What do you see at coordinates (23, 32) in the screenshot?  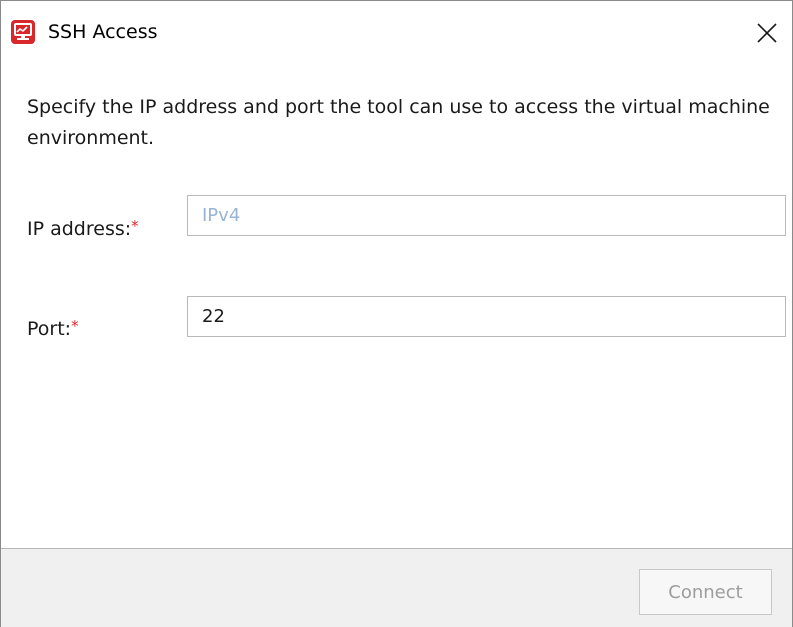 I see `ssh-monitor-icon` at bounding box center [23, 32].